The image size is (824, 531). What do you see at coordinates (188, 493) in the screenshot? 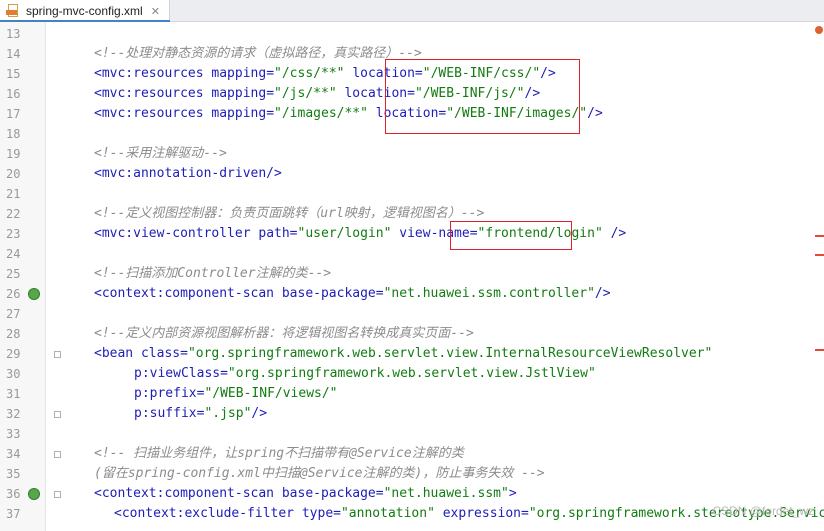
I see `code-token: <context:component-scan` at bounding box center [188, 493].